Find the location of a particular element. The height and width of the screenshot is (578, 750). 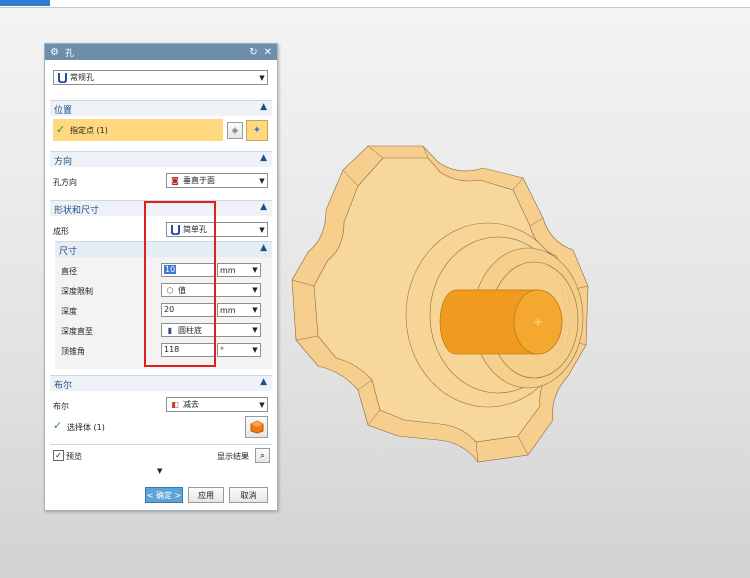

select-body-label: 选择体 (1) is located at coordinates (86, 427).